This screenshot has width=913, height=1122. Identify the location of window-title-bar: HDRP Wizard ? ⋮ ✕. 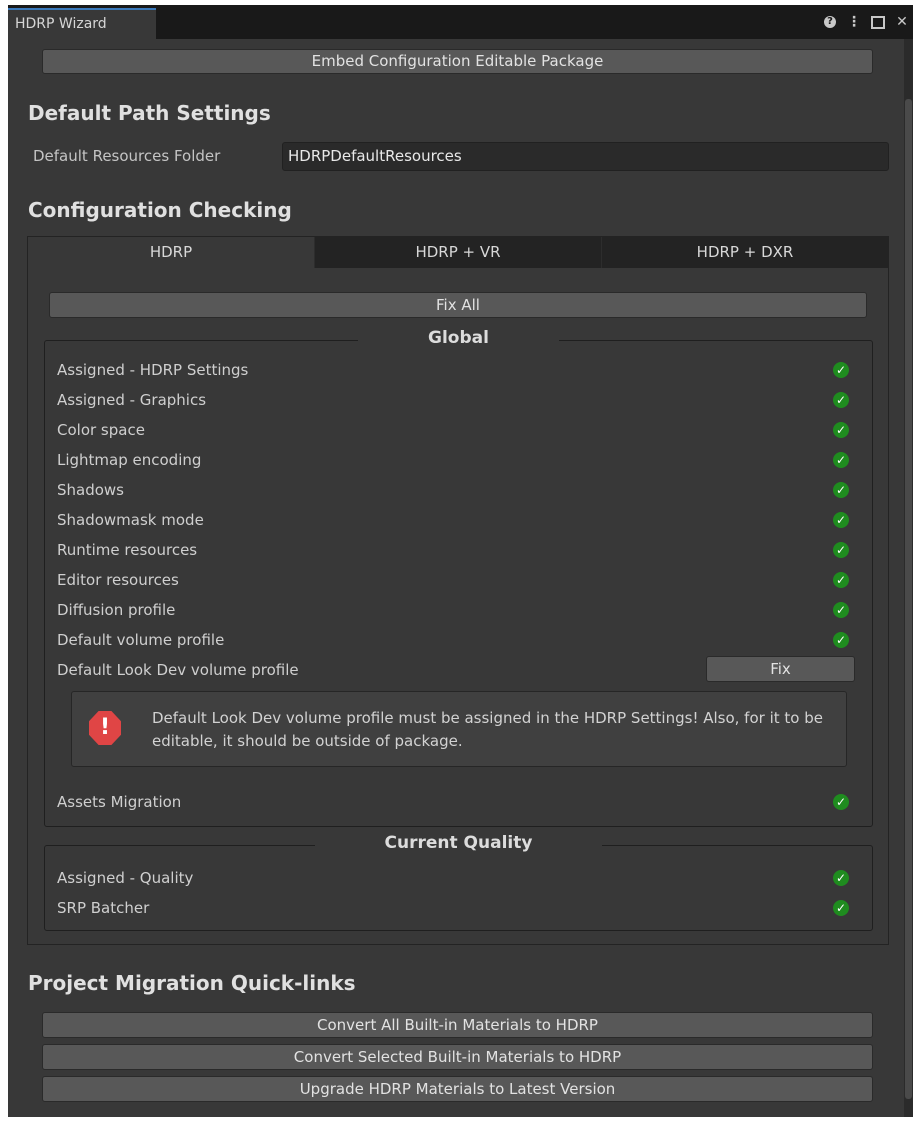
(460, 22).